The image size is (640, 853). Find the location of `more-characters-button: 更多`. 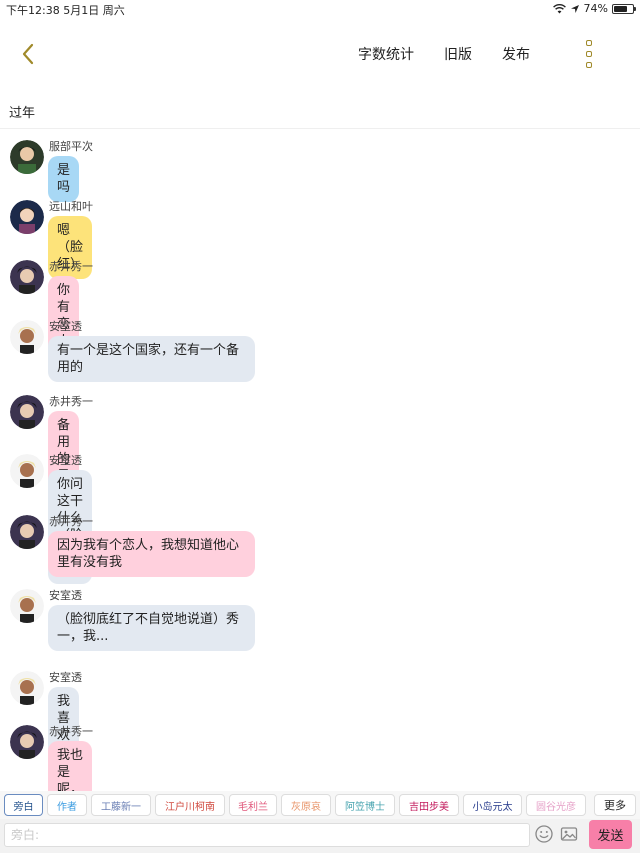

more-characters-button: 更多 is located at coordinates (615, 805).